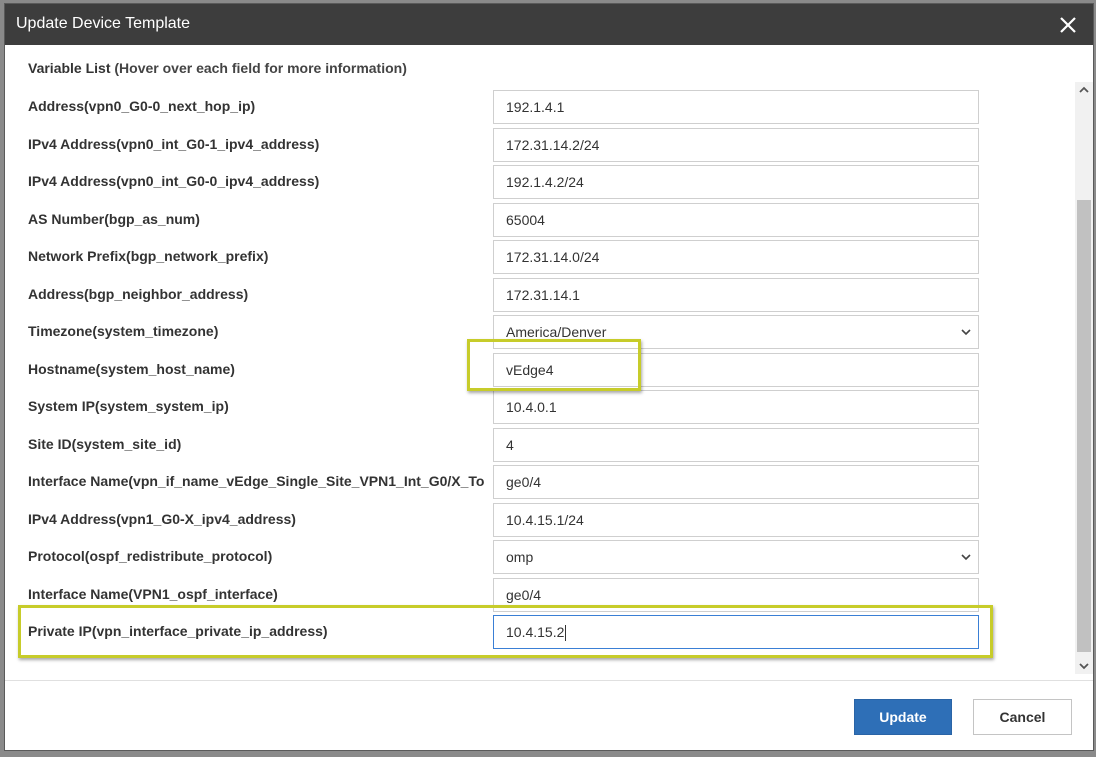 The image size is (1096, 757). Describe the element at coordinates (69, 68) in the screenshot. I see `variable-list-title: Variable List` at that location.